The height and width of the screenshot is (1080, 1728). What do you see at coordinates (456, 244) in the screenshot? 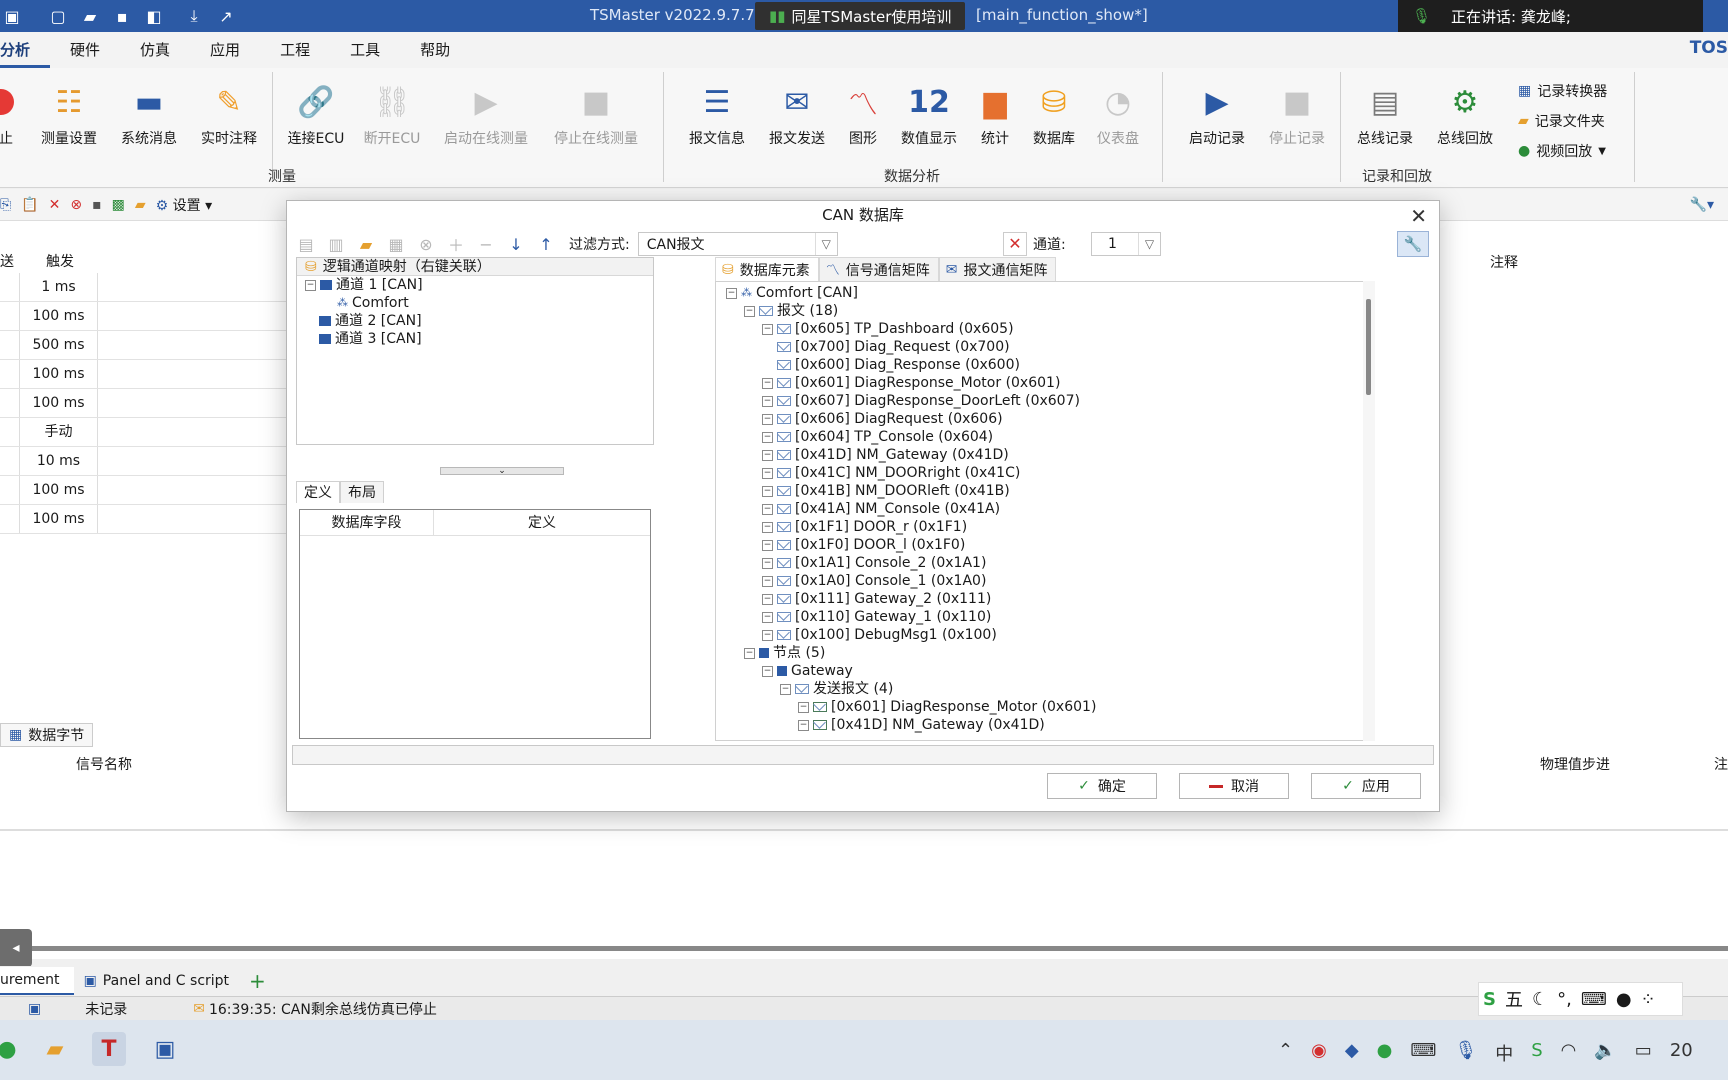
I see `add-icon: ＋` at bounding box center [456, 244].